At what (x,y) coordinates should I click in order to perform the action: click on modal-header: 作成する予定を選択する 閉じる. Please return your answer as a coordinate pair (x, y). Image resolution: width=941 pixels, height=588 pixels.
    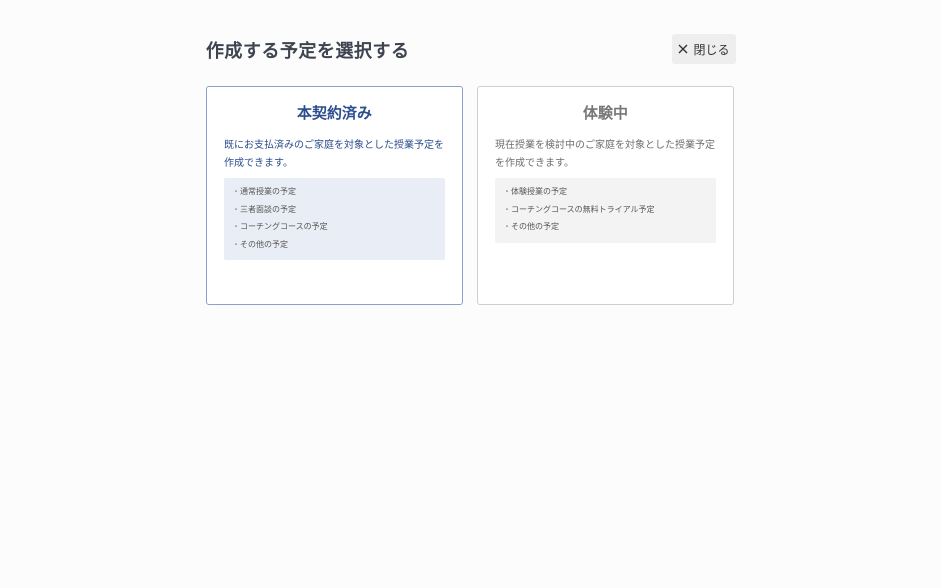
    Looking at the image, I should click on (471, 49).